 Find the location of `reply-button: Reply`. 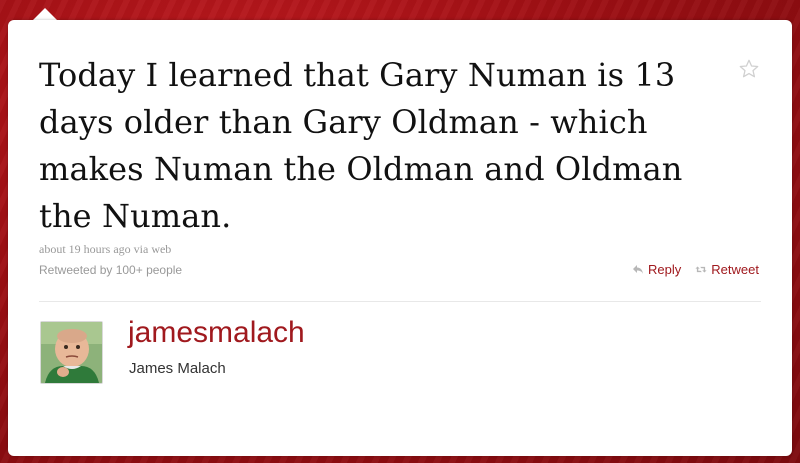

reply-button: Reply is located at coordinates (656, 269).